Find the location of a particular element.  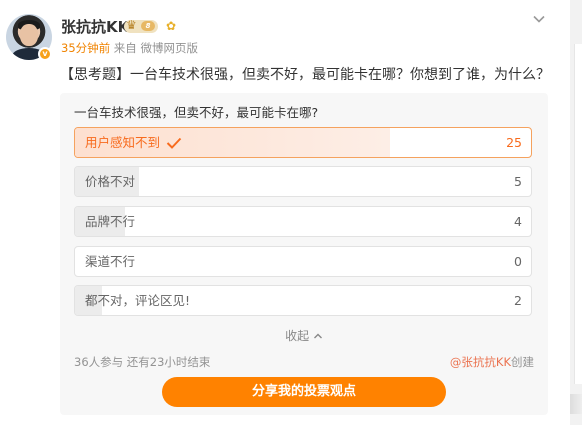

right-panel-edge is located at coordinates (578, 214).